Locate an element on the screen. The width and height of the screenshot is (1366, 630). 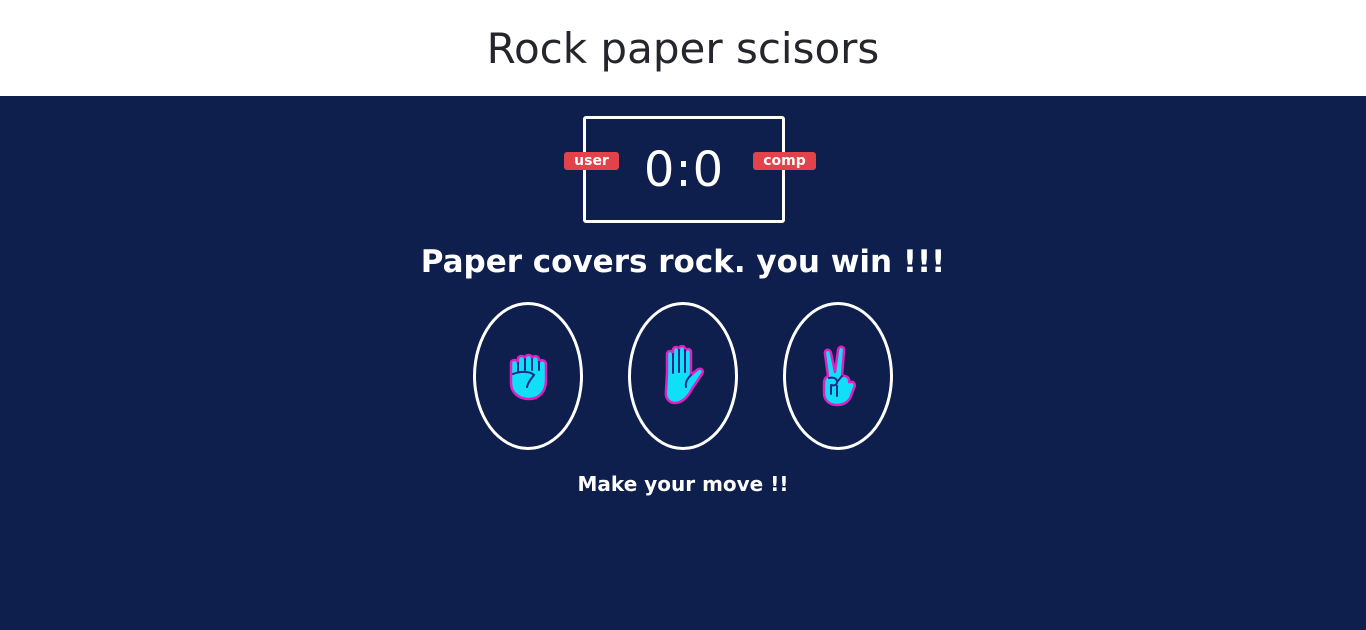
fist-icon is located at coordinates (528, 377).